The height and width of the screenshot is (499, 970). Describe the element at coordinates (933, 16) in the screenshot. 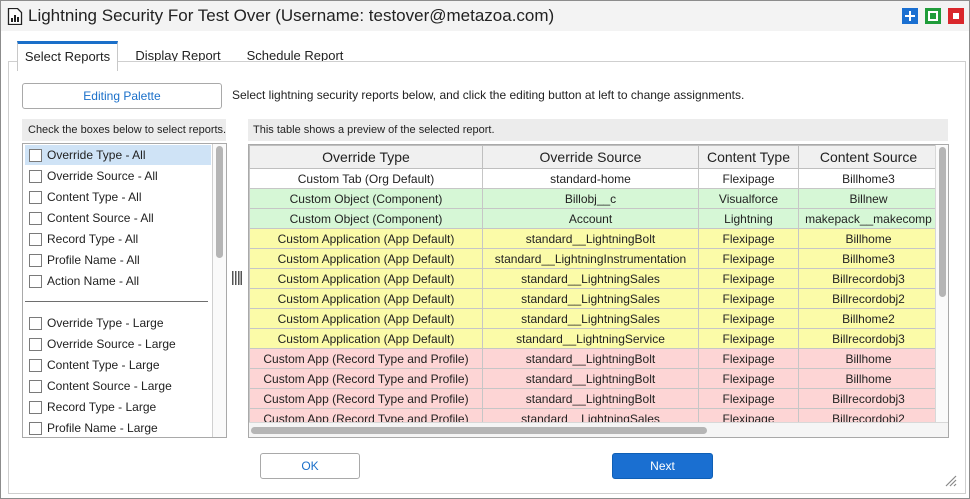

I see `maximize-icon` at that location.